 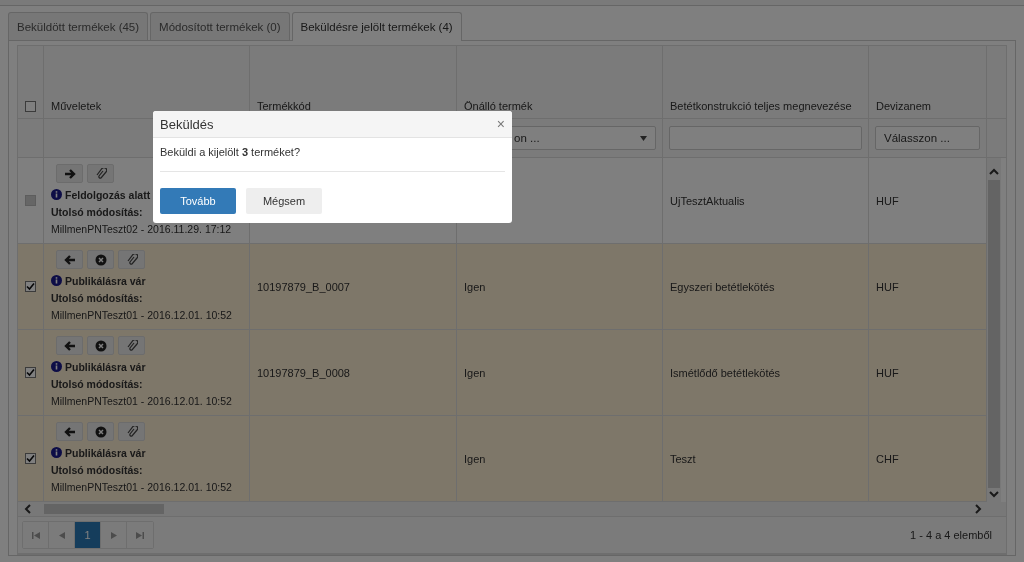 I want to click on column-header: Önálló termék, so click(x=498, y=106).